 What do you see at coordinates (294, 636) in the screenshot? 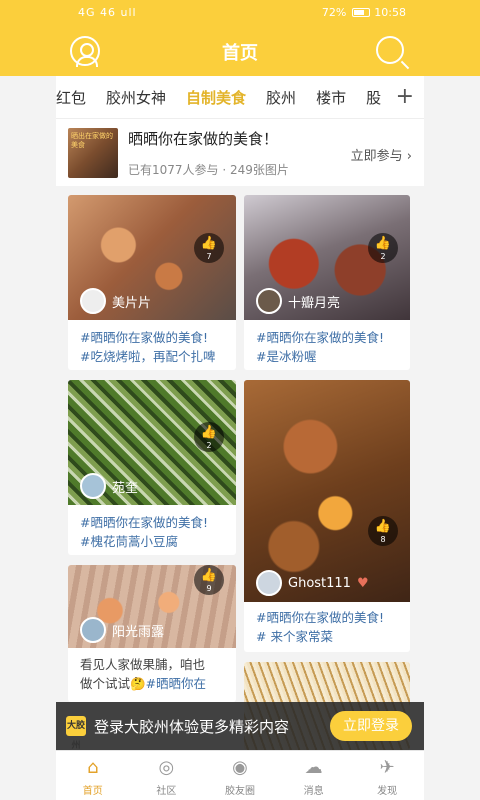
I see `post-caption: # 来个家常菜` at bounding box center [294, 636].